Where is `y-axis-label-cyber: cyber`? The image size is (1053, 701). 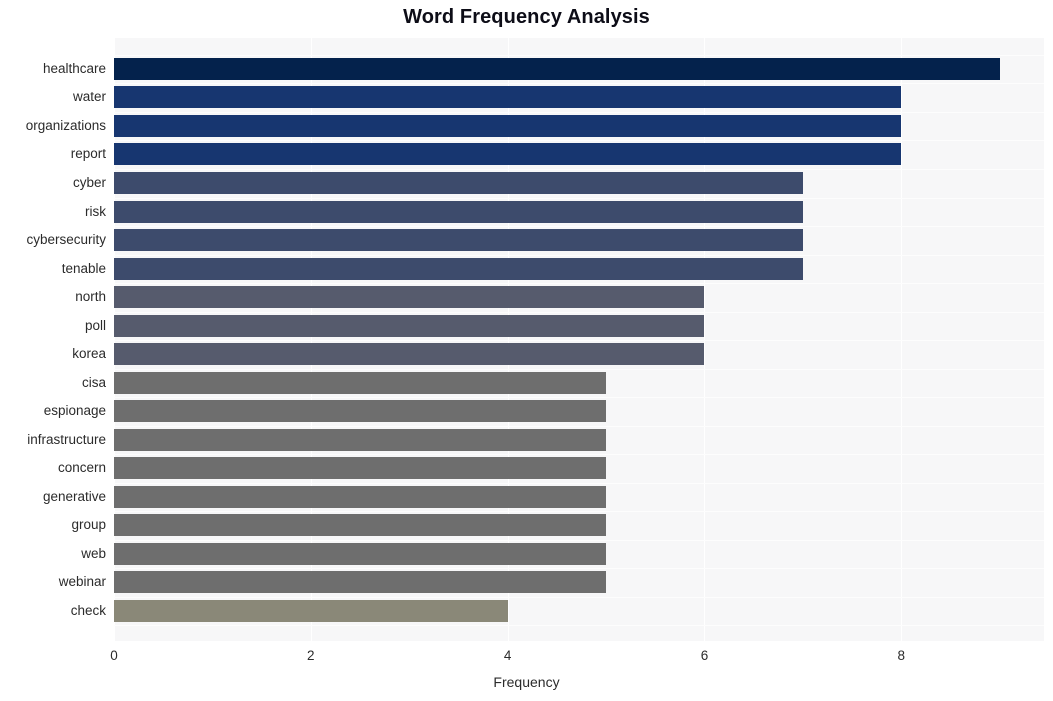 y-axis-label-cyber: cyber is located at coordinates (89, 182).